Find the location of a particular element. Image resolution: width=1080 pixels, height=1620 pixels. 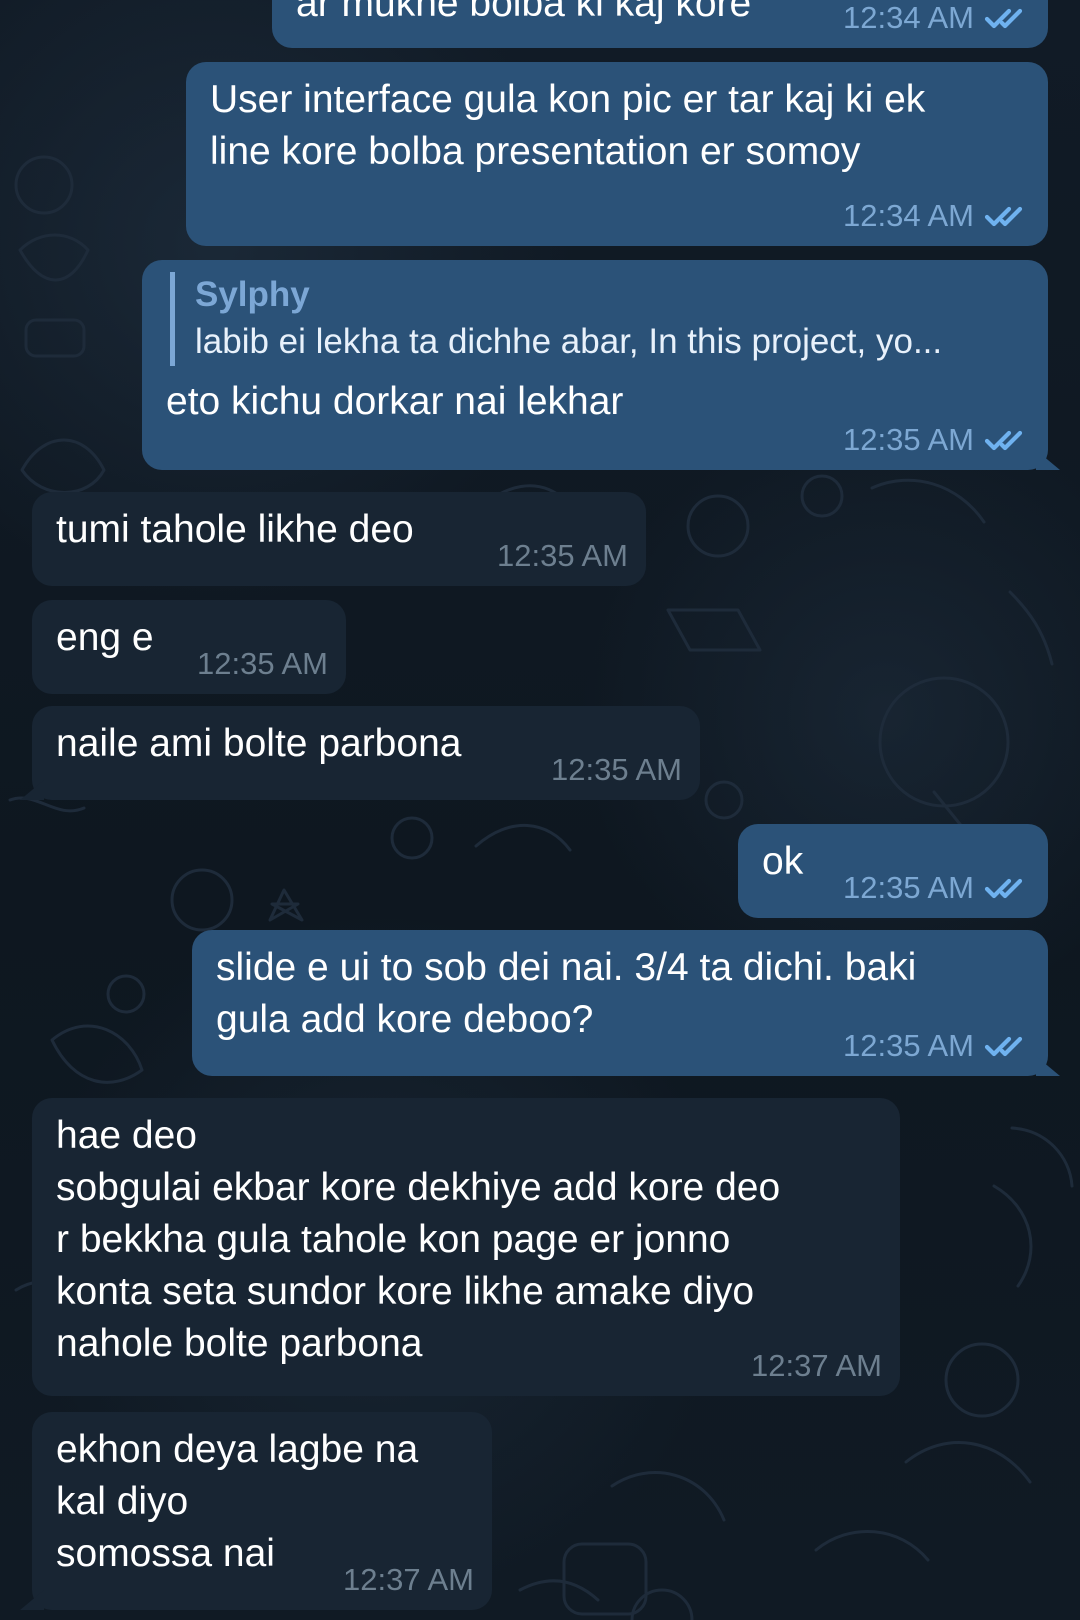

message-text: naile ami bolte parbona is located at coordinates (259, 743).